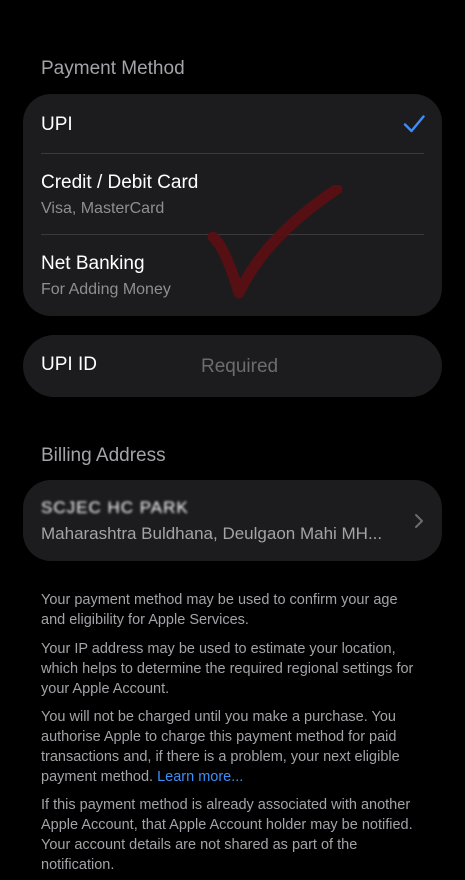 The image size is (465, 880). What do you see at coordinates (69, 364) in the screenshot?
I see `upi-id-label: UPI ID` at bounding box center [69, 364].